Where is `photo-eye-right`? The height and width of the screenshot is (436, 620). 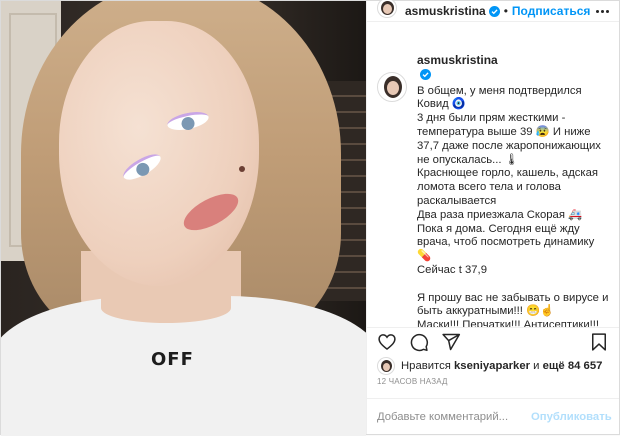 photo-eye-right is located at coordinates (142, 167).